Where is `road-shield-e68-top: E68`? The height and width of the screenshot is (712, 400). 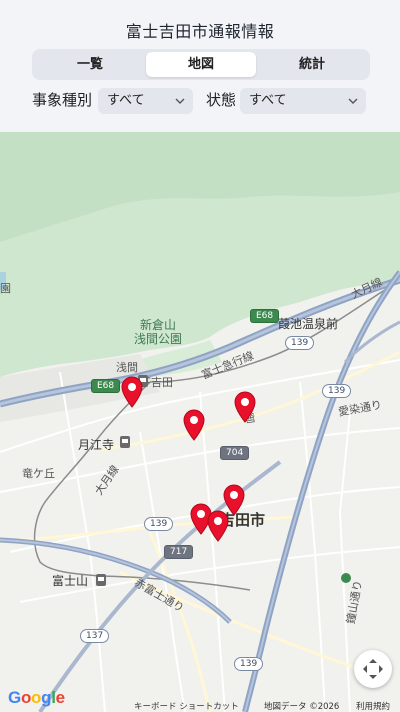 road-shield-e68-top: E68 is located at coordinates (265, 316).